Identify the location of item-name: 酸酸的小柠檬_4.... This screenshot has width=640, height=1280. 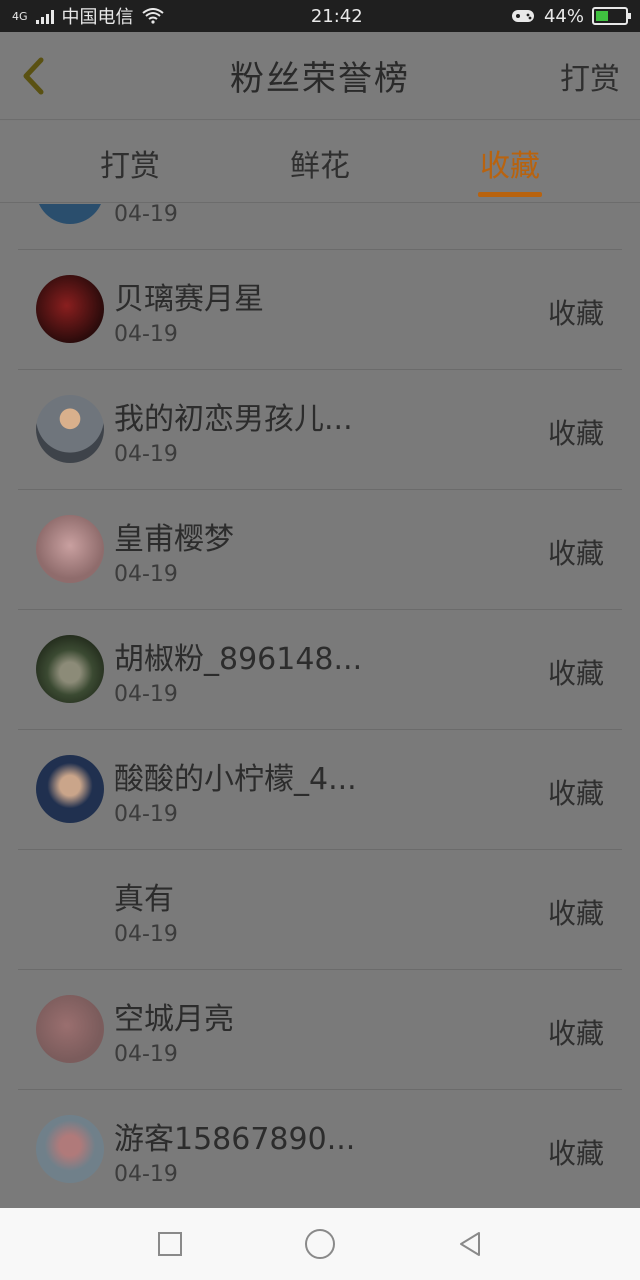
(235, 779).